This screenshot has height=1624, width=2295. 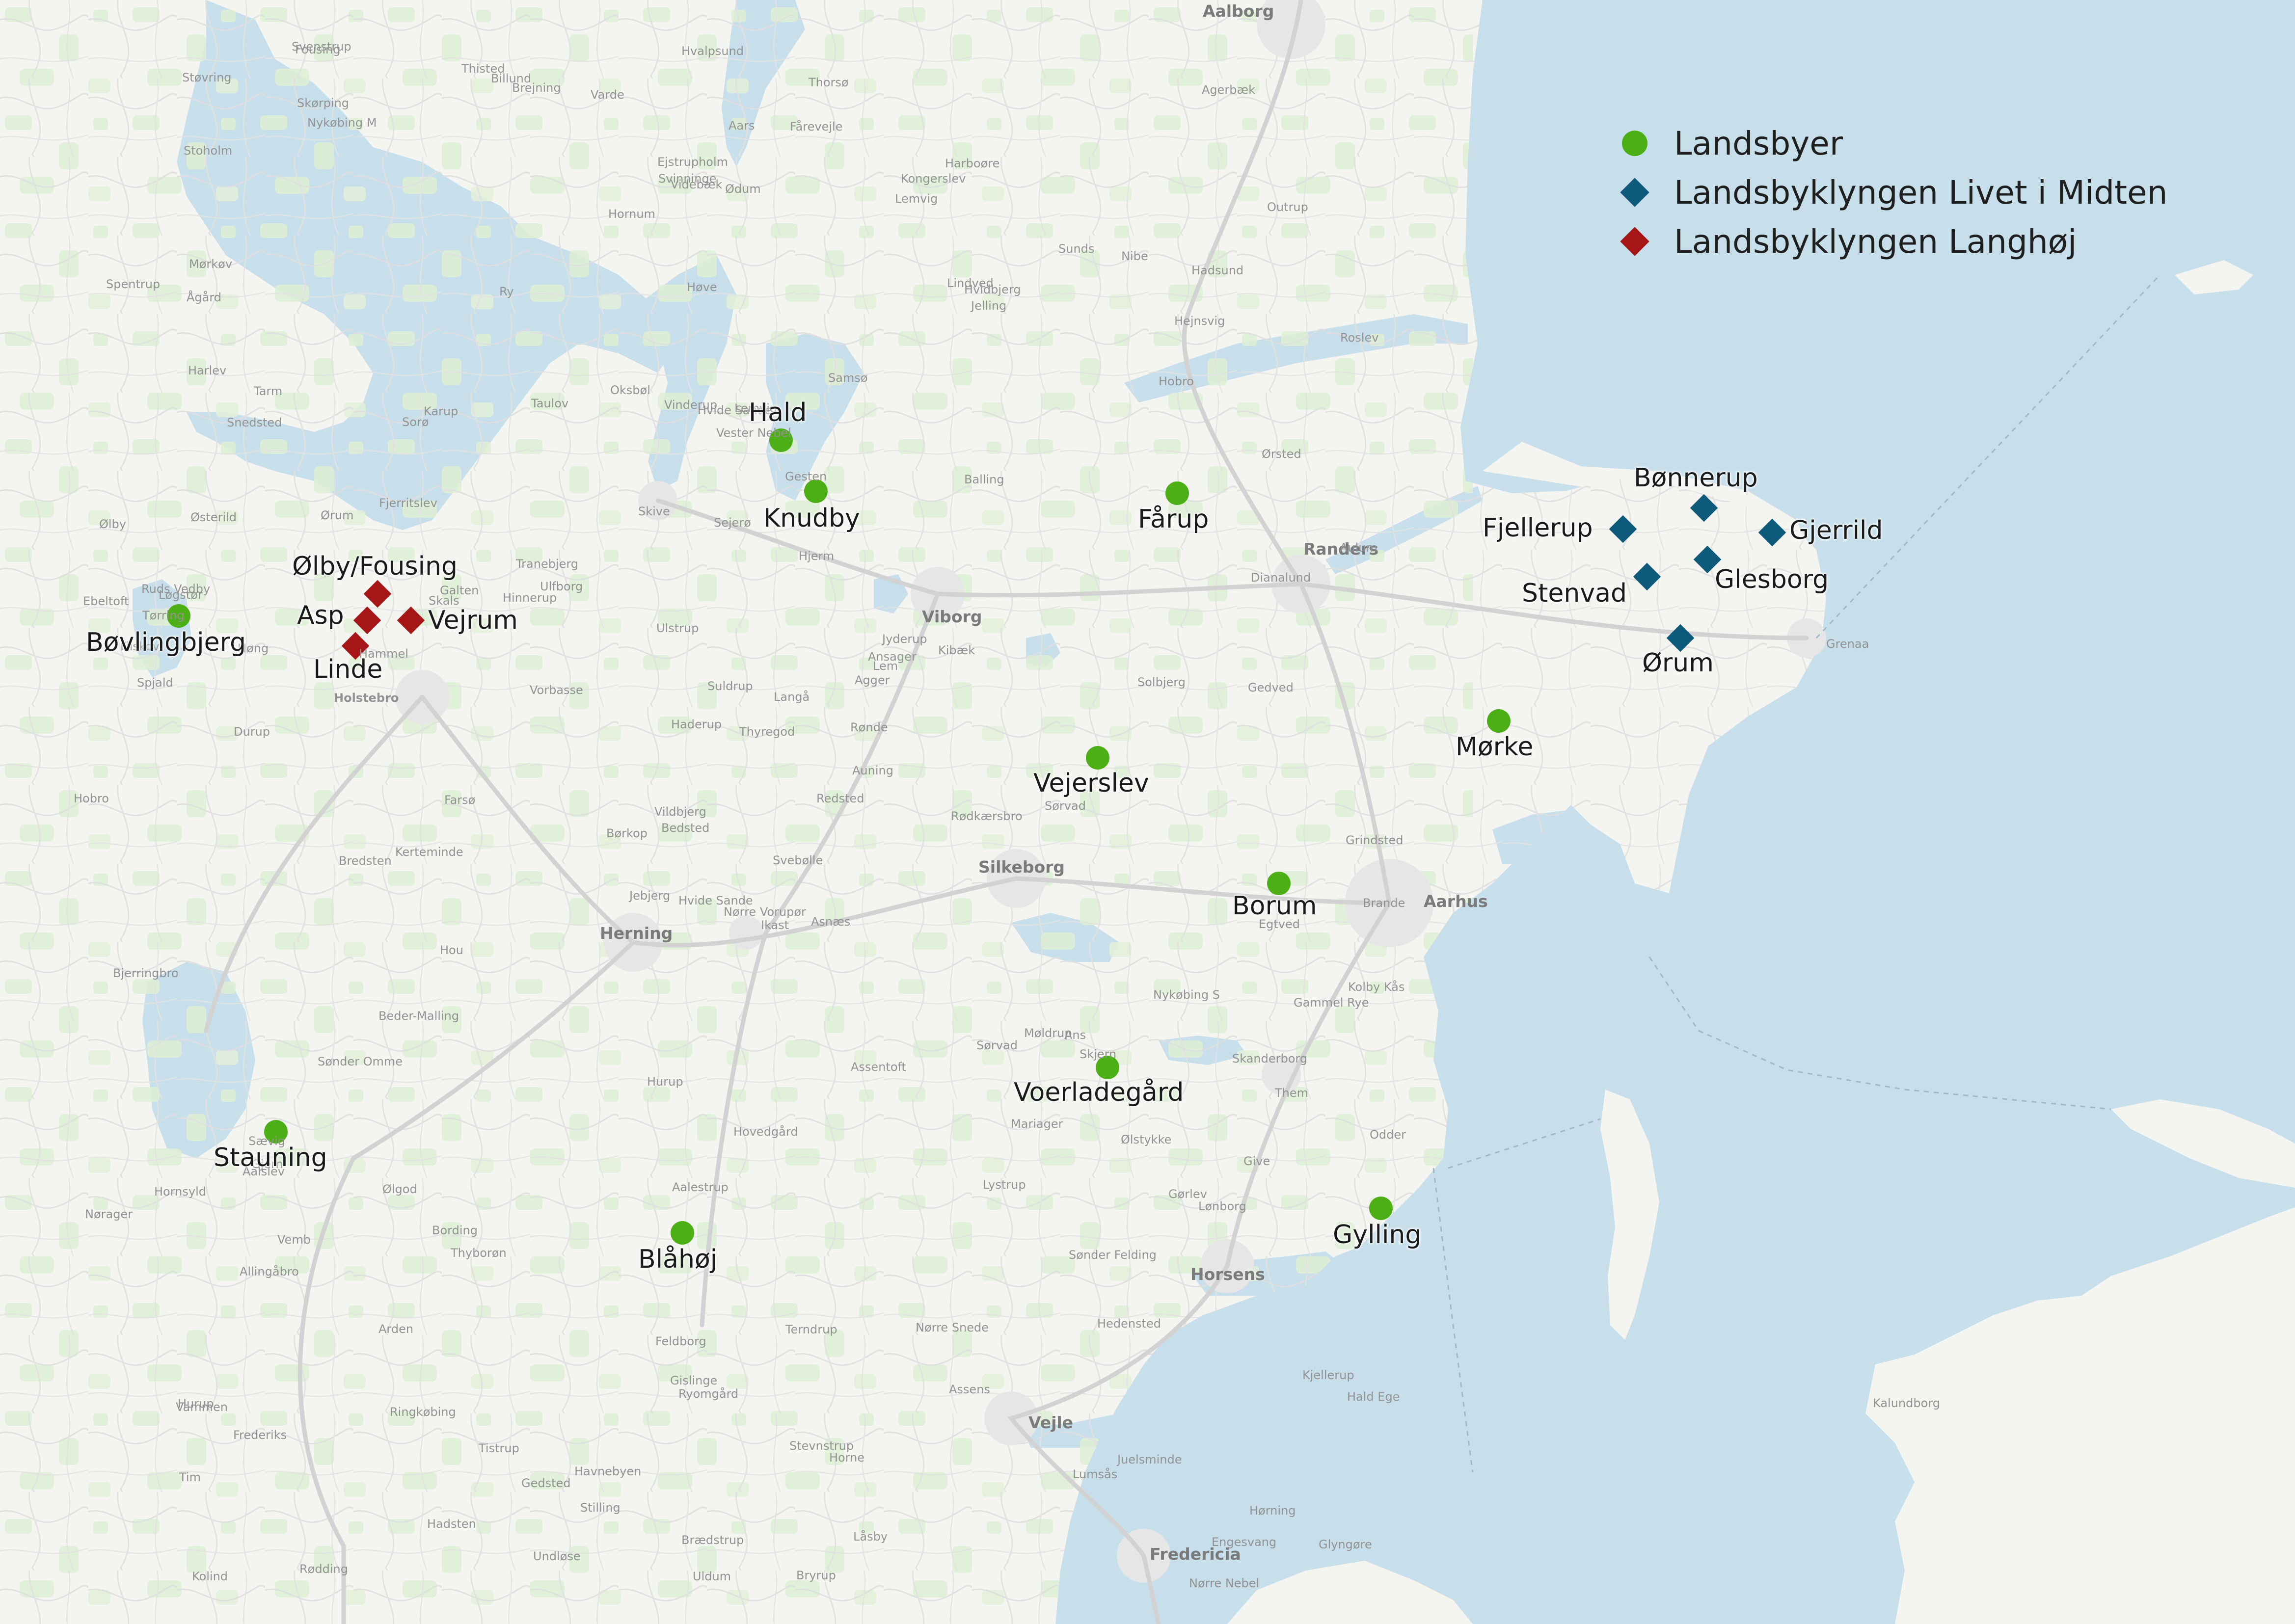 What do you see at coordinates (318, 49) in the screenshot?
I see `town-label: Fousing` at bounding box center [318, 49].